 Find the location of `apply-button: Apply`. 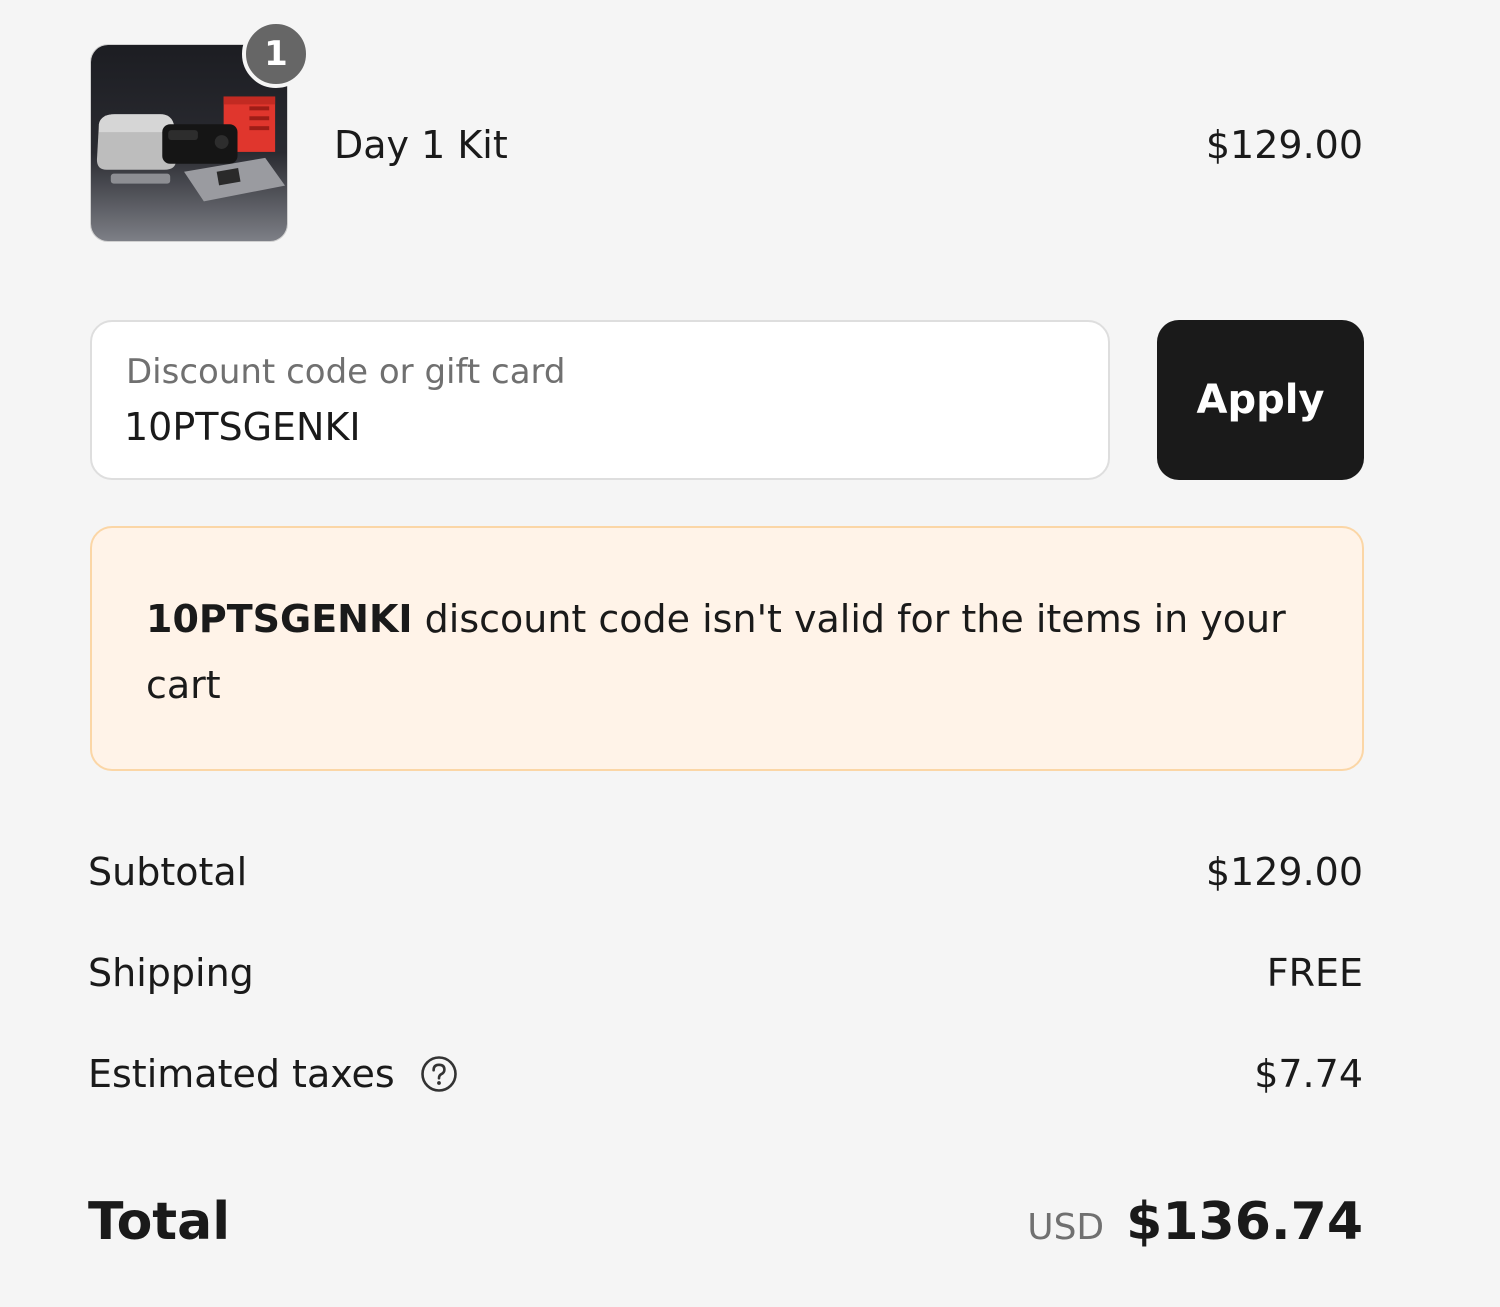

apply-button: Apply is located at coordinates (1260, 400).